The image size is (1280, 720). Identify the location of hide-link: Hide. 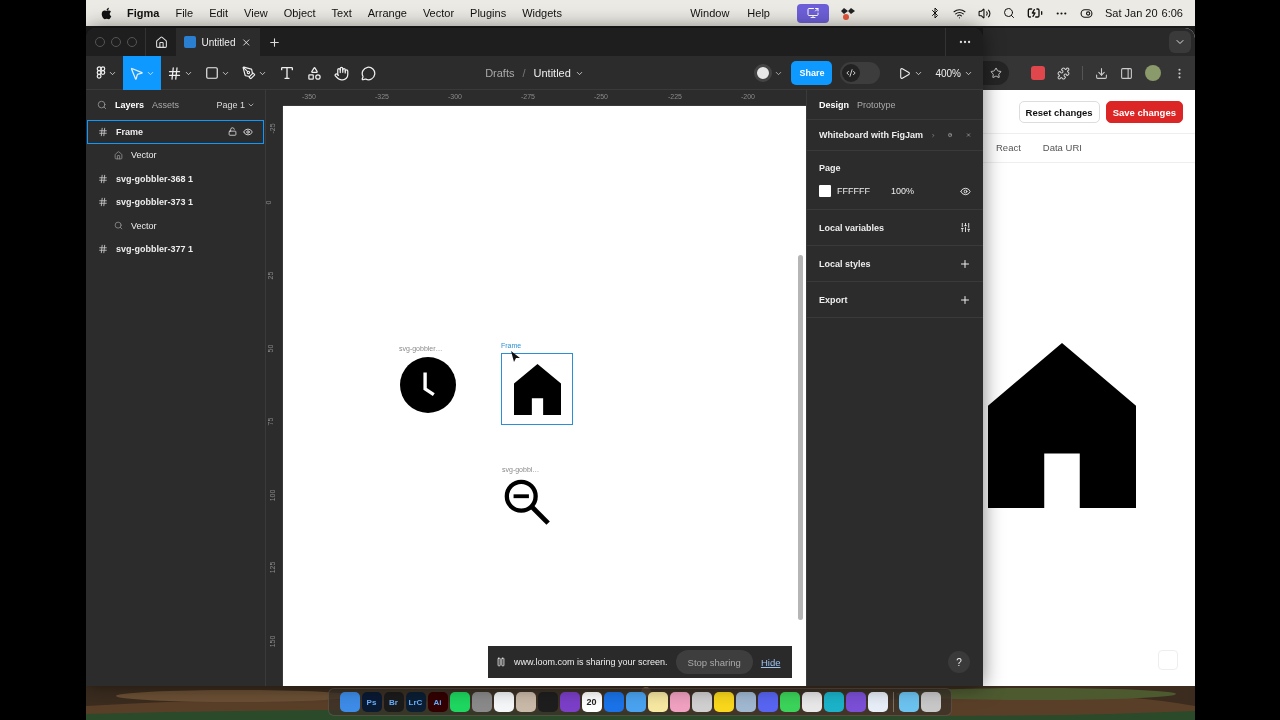
(770, 662).